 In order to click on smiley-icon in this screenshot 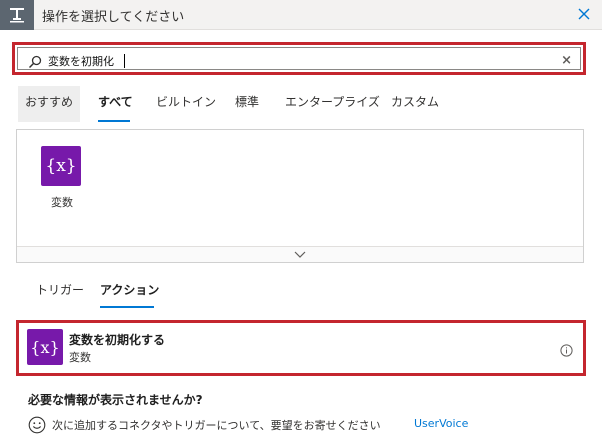, I will do `click(37, 425)`.